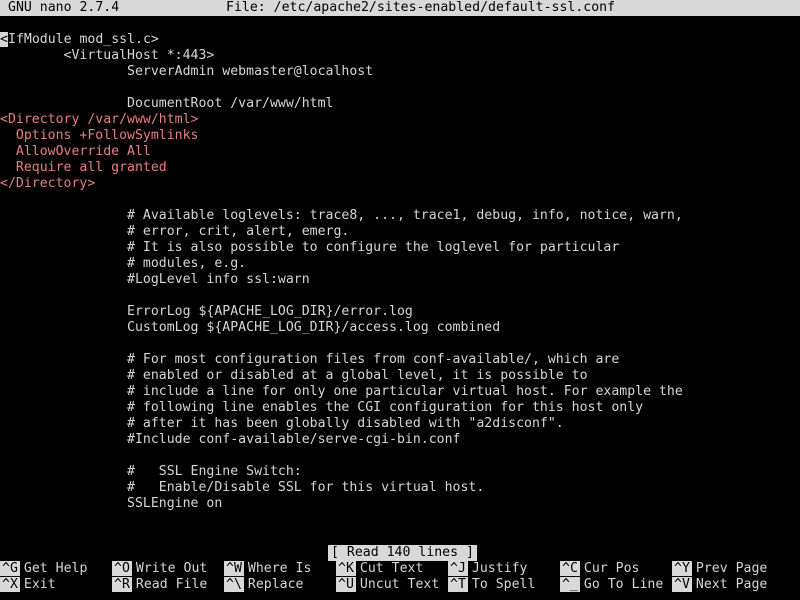 The image size is (800, 600). What do you see at coordinates (83, 168) in the screenshot?
I see `editor-line-9: Require all granted` at bounding box center [83, 168].